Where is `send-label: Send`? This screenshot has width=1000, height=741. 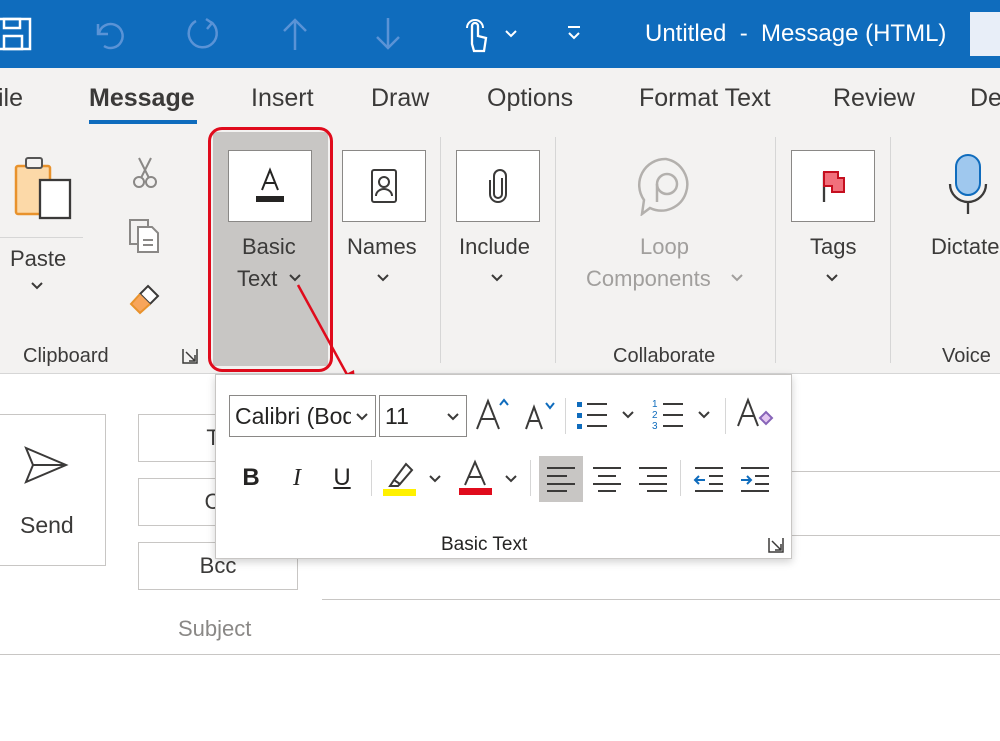 send-label: Send is located at coordinates (47, 525).